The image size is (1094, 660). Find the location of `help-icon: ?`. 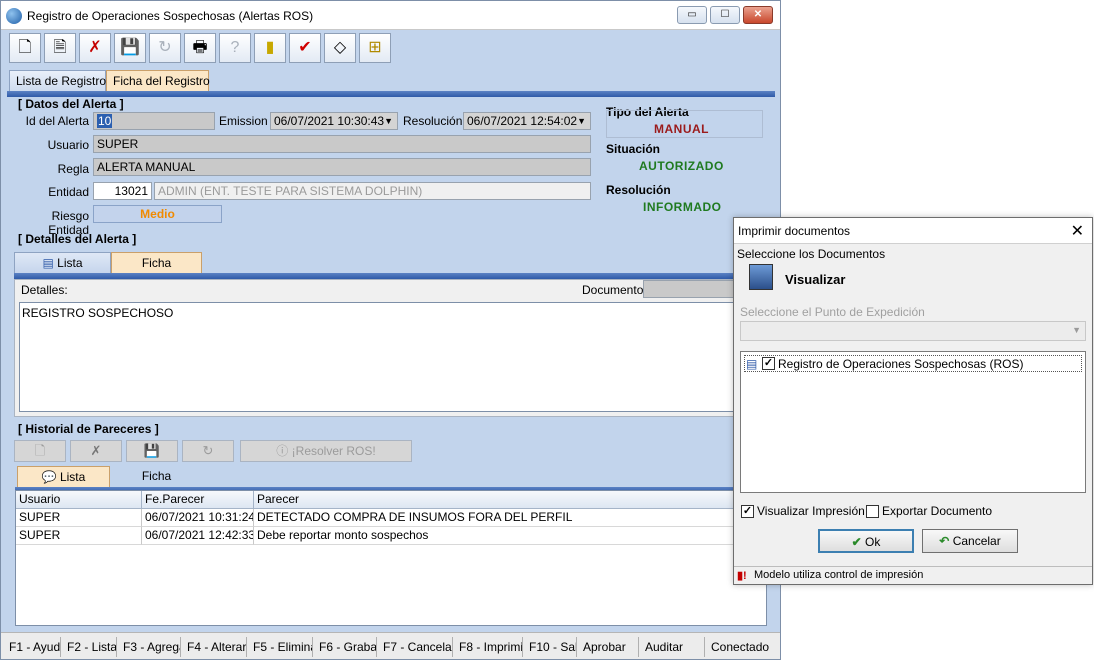

help-icon: ? is located at coordinates (235, 48).